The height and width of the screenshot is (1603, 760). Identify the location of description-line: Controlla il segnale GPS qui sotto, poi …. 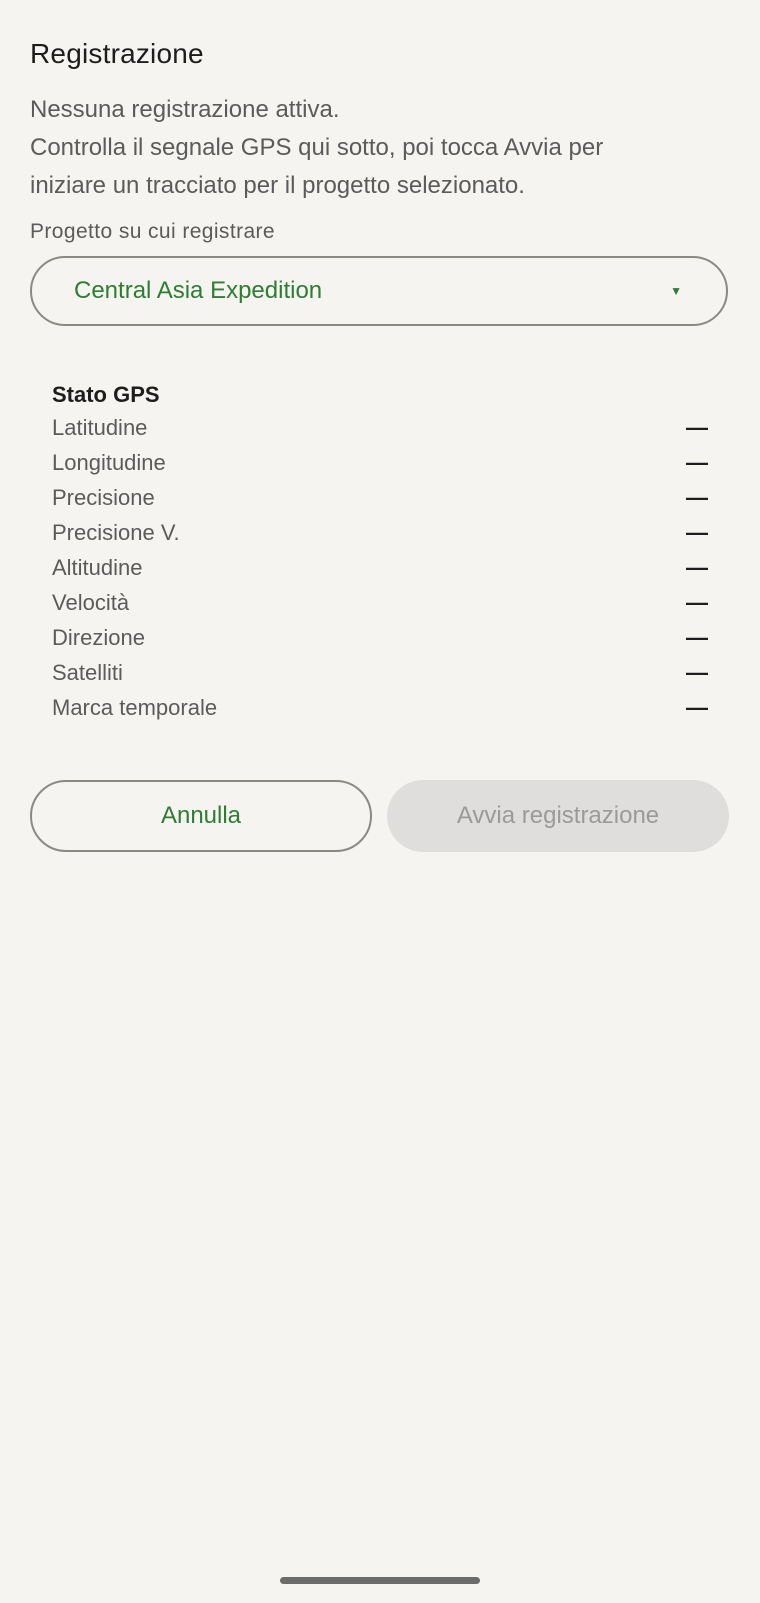
(317, 147).